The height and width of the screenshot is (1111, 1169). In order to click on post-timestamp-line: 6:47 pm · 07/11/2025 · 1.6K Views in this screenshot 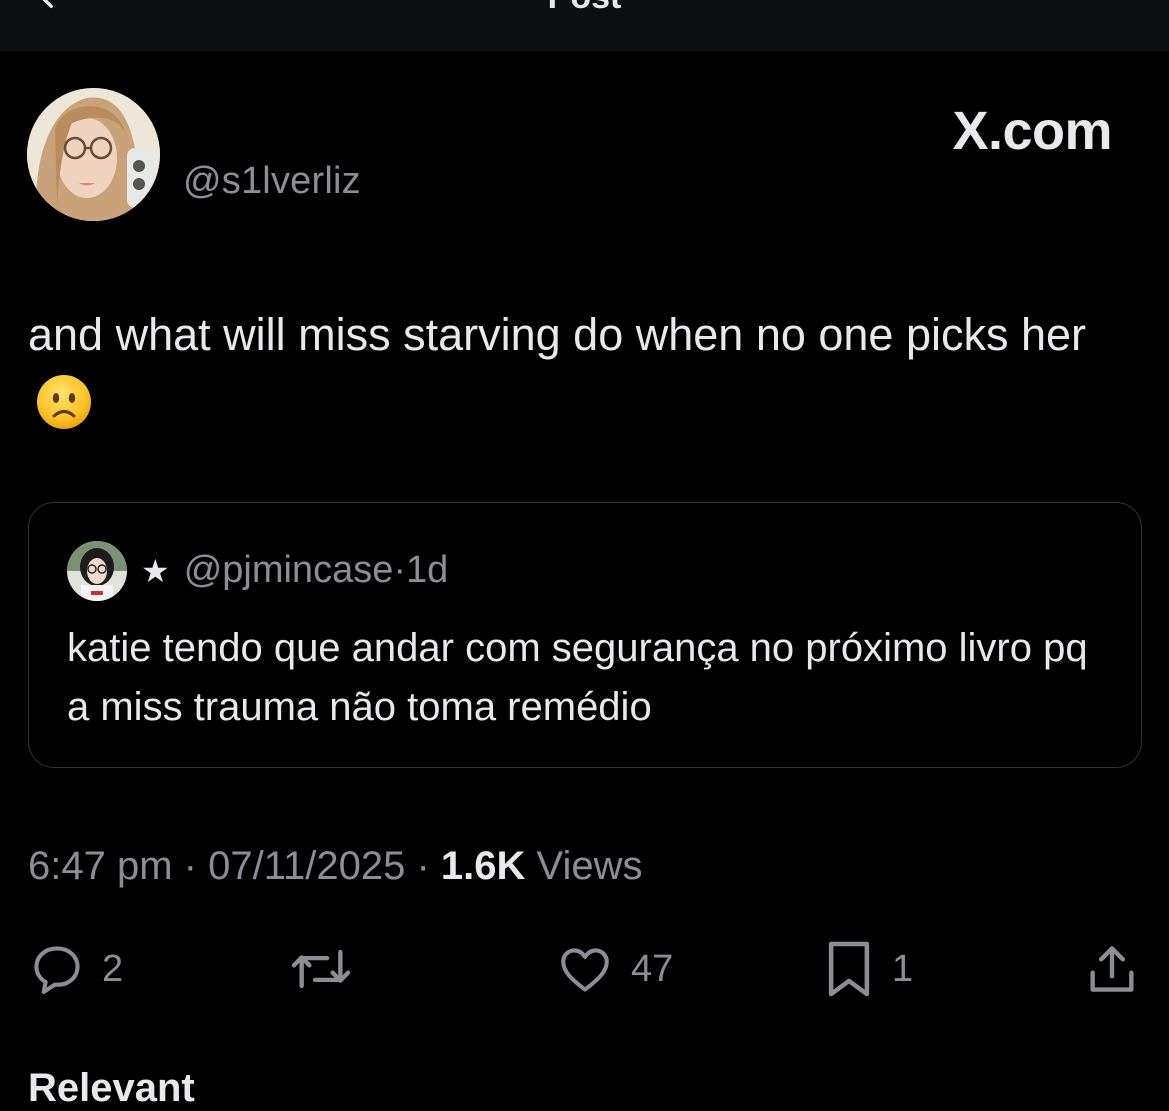, I will do `click(335, 866)`.